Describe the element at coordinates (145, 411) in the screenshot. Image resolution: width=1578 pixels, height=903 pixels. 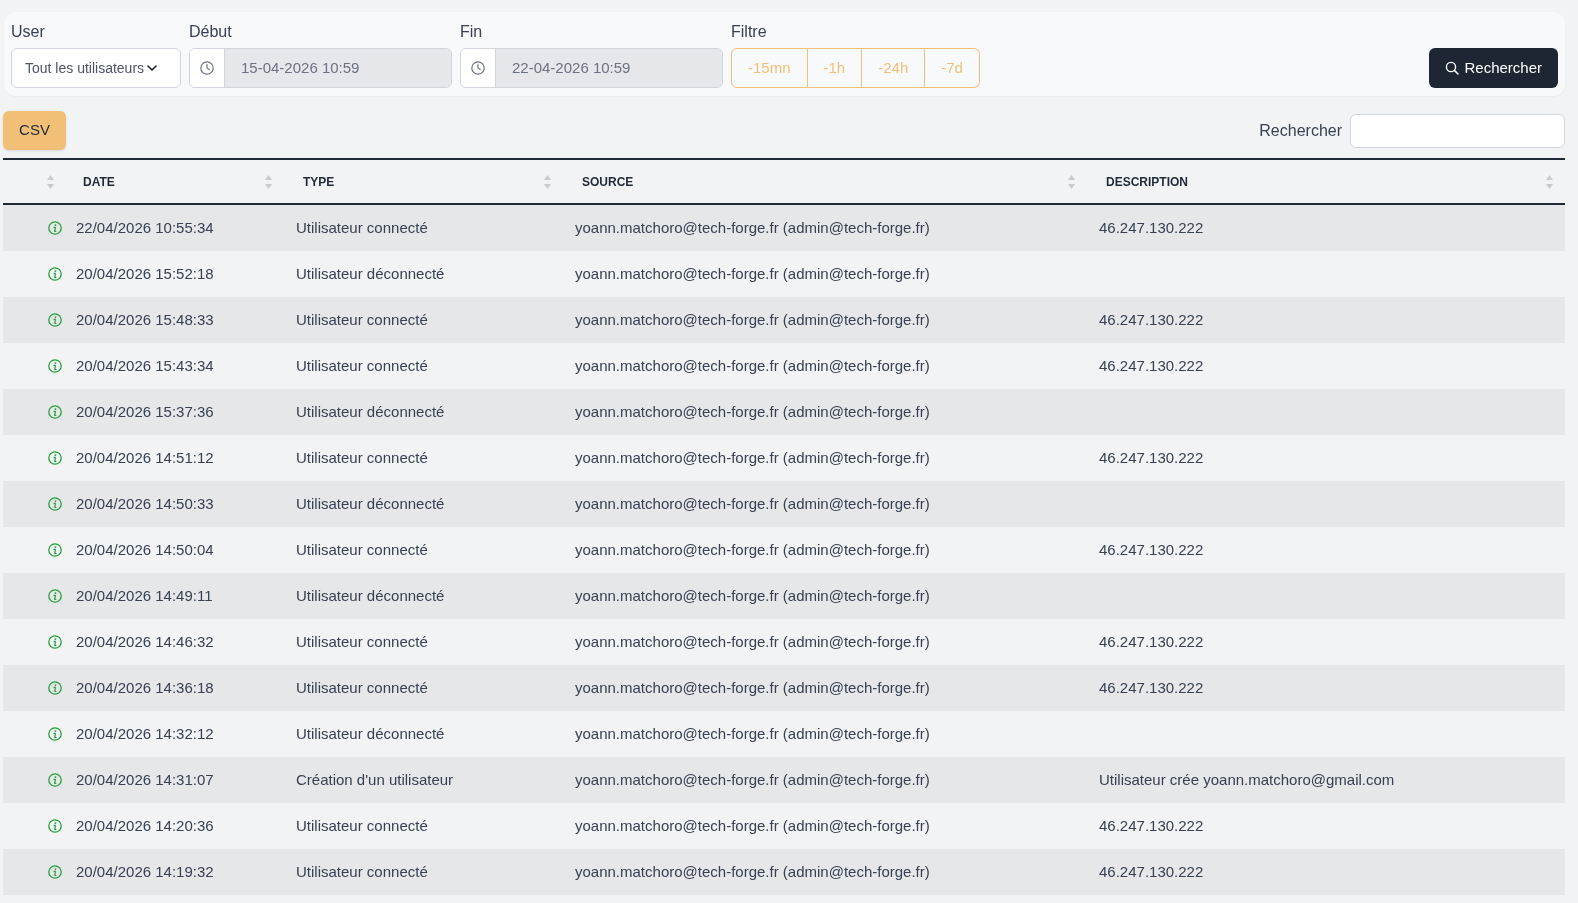
I see `table-cell: 20/04/2026 15:37:36` at that location.